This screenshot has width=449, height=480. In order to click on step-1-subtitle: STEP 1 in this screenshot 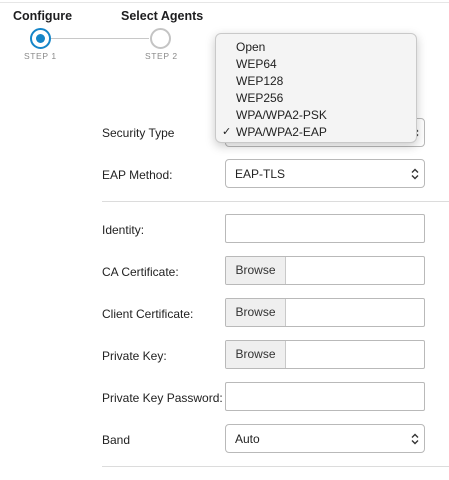, I will do `click(40, 56)`.